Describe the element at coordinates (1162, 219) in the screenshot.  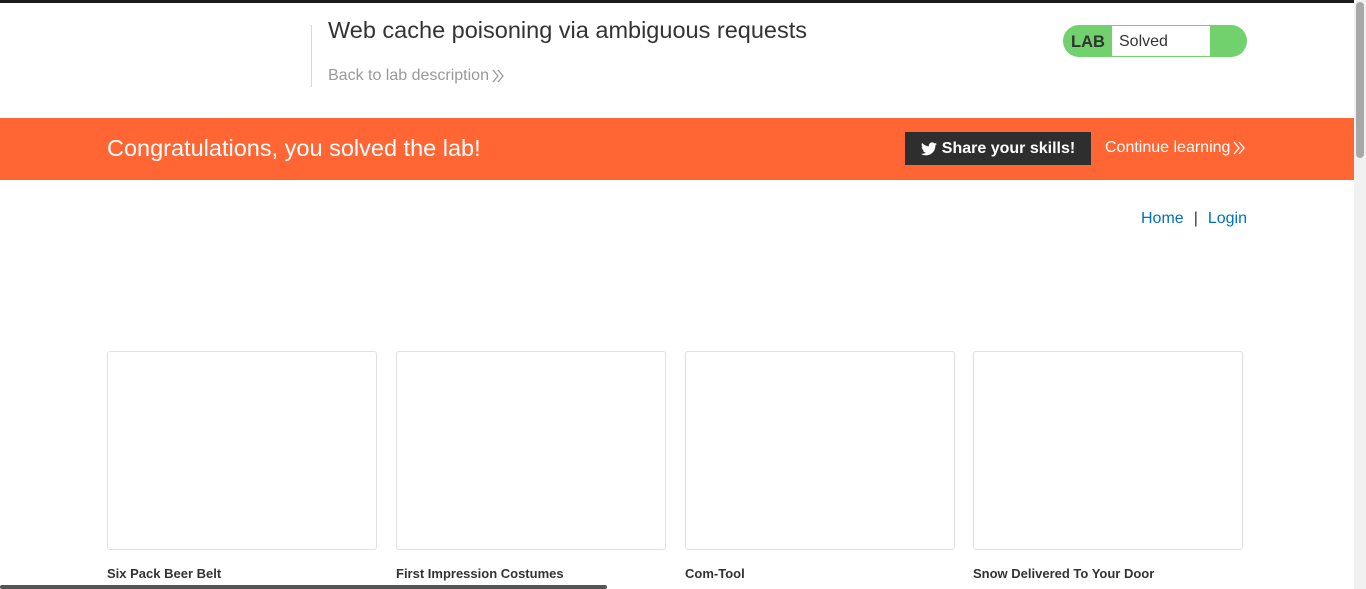
I see `nav-home-link: Home` at that location.